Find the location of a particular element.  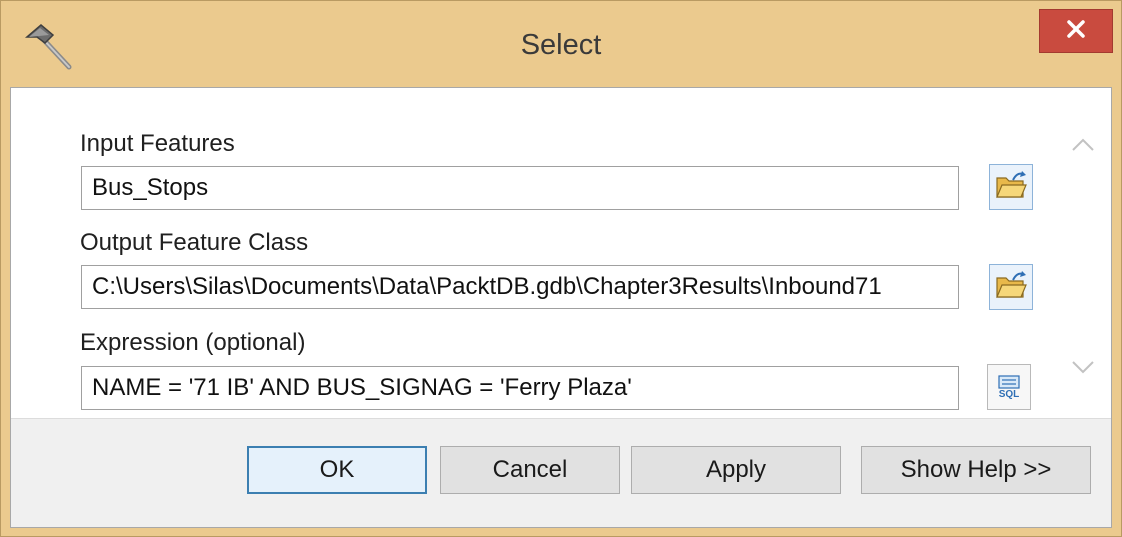

window-title: Select is located at coordinates (561, 45).